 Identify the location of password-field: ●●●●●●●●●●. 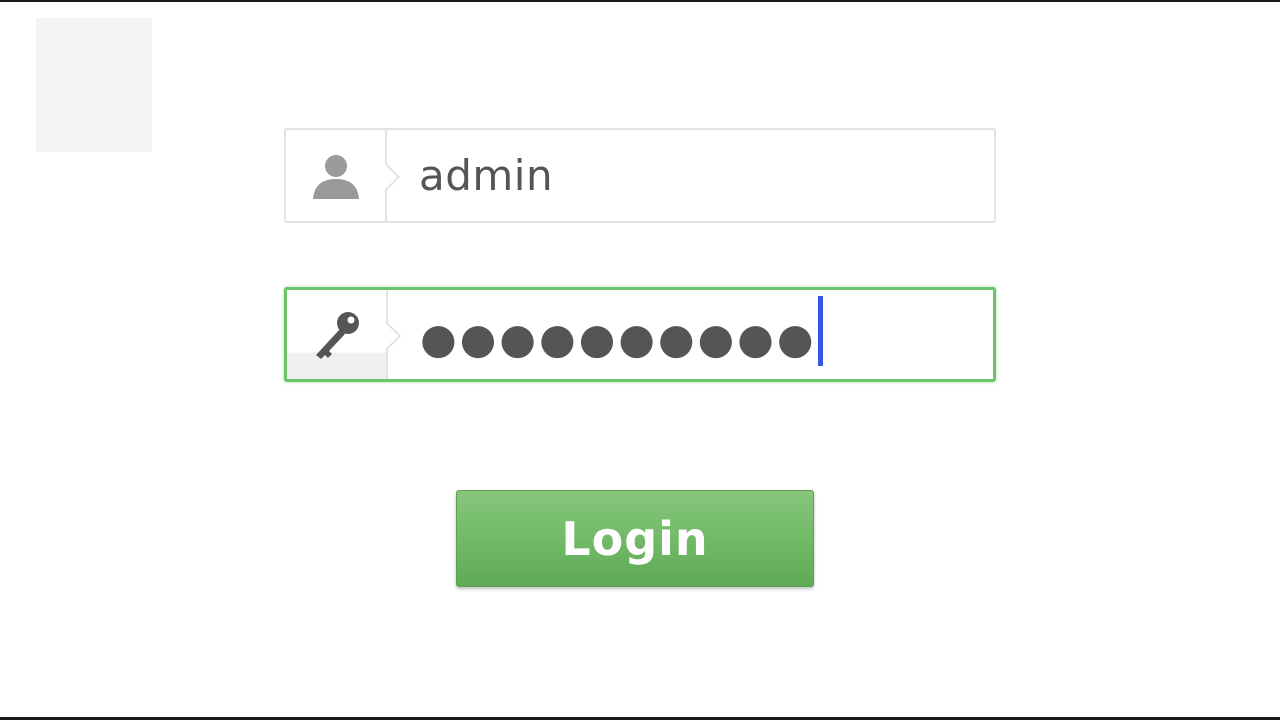
(640, 334).